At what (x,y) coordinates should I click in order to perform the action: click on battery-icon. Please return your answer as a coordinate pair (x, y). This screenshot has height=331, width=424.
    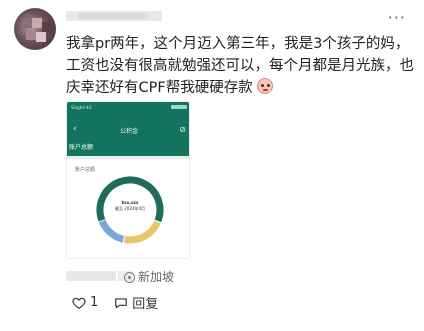
    Looking at the image, I should click on (179, 107).